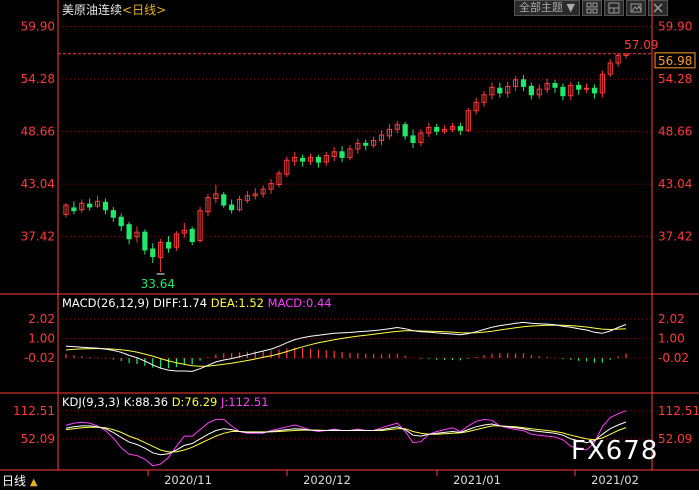 This screenshot has width=699, height=490. I want to click on price-tick-left: 54.28, so click(38, 79).